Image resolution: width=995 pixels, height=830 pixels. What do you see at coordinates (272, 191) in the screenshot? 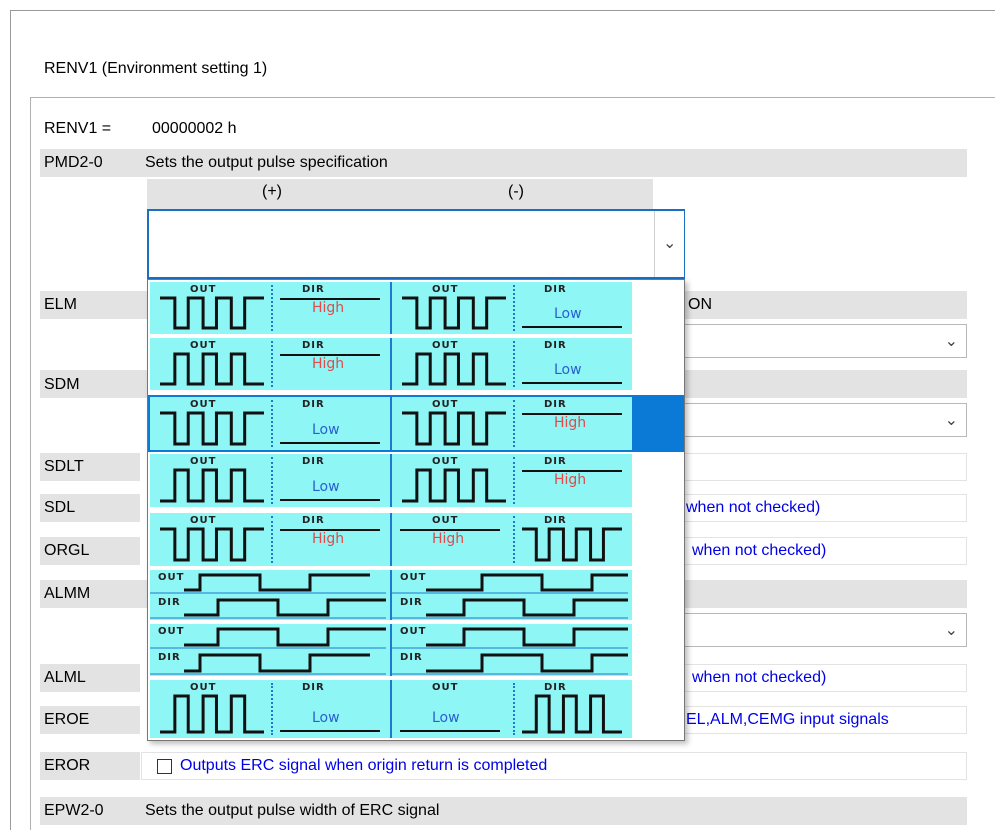
I see `column-plus: (+)` at bounding box center [272, 191].